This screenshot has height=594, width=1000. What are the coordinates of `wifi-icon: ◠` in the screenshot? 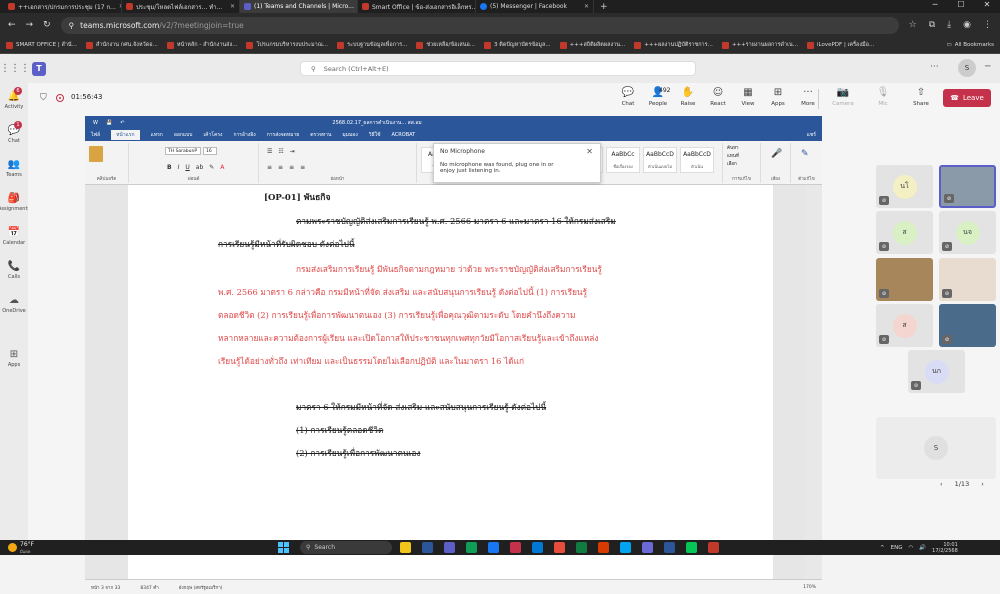 It's located at (910, 548).